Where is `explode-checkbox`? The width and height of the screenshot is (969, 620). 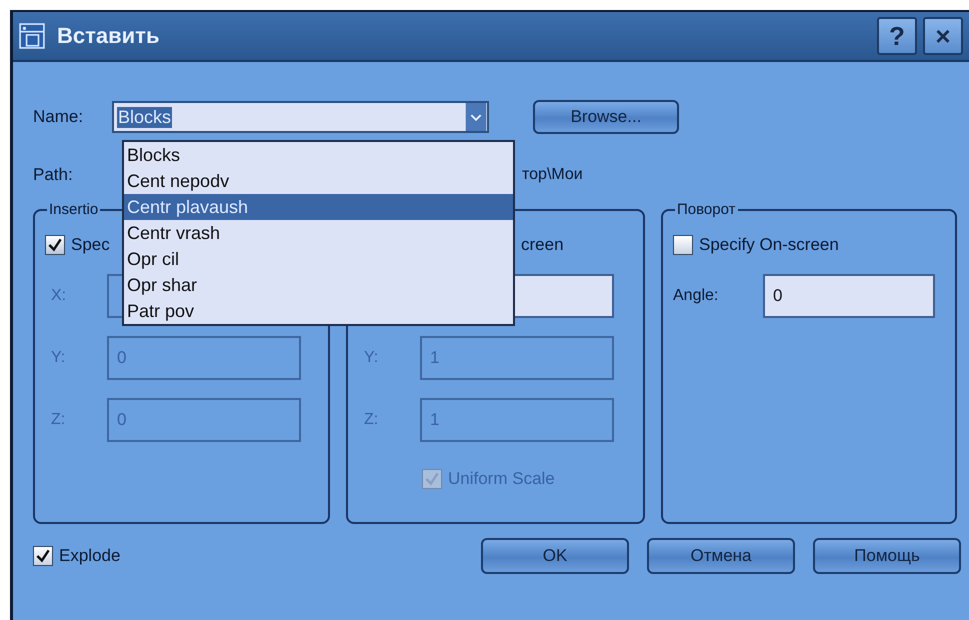
explode-checkbox is located at coordinates (43, 556).